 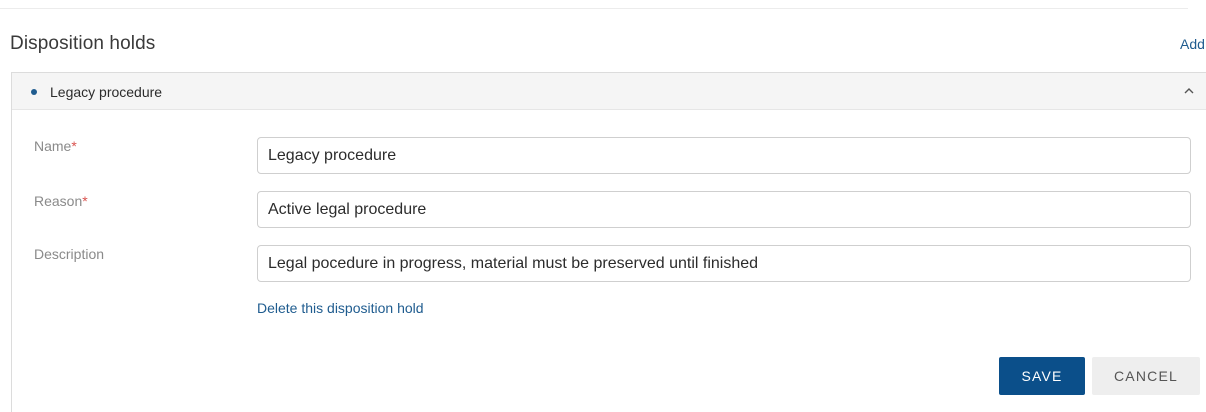 I want to click on hold-header-label: Legacy procedure, so click(x=106, y=92).